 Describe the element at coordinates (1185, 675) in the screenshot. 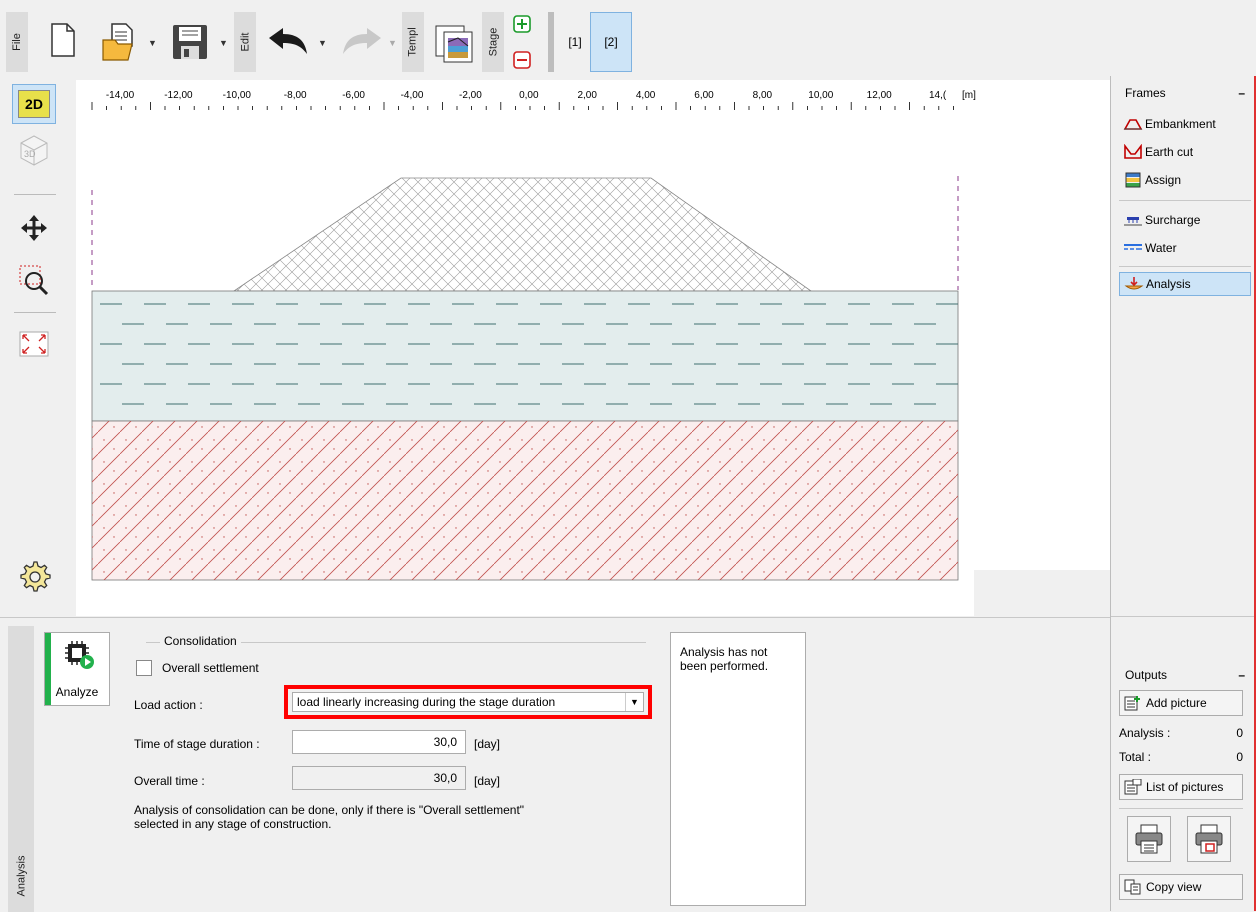

I see `outputs-header: Outputs –` at that location.